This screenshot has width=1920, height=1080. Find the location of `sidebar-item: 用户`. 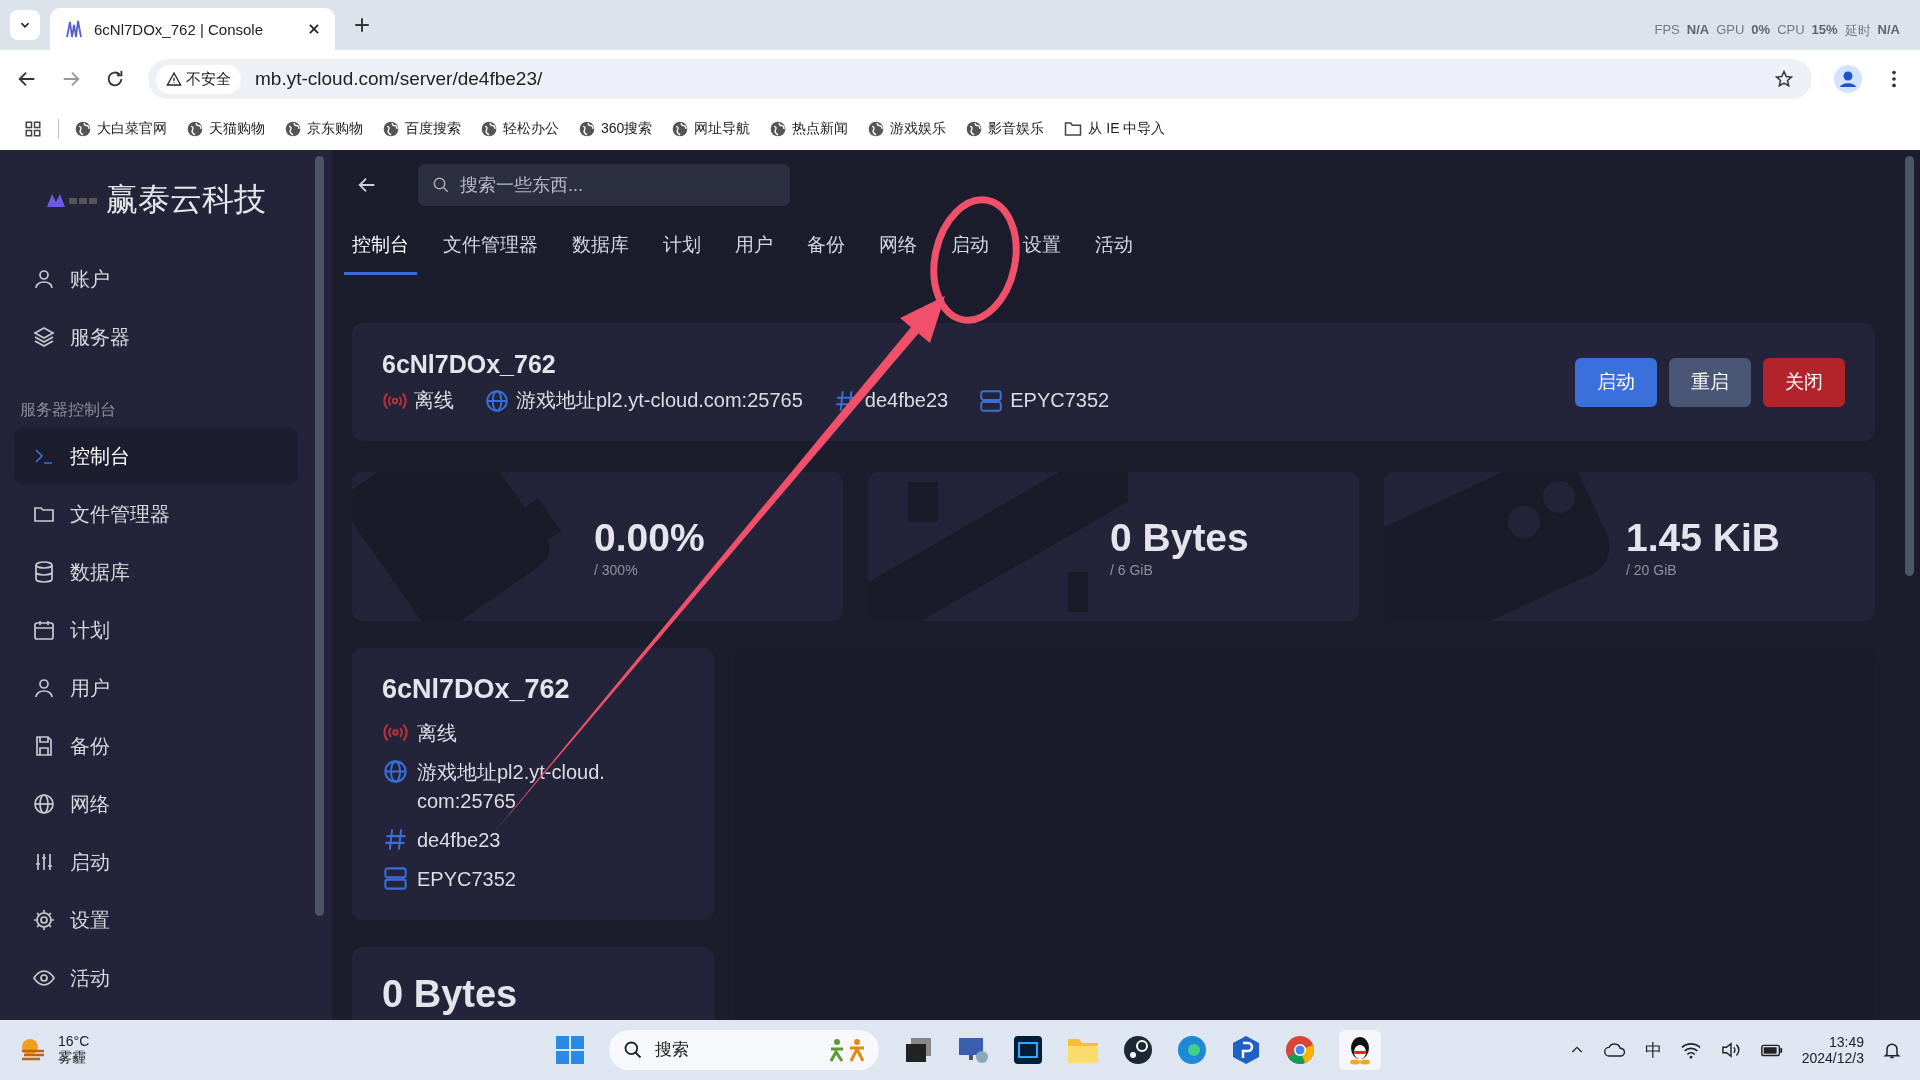

sidebar-item: 用户 is located at coordinates (156, 688).